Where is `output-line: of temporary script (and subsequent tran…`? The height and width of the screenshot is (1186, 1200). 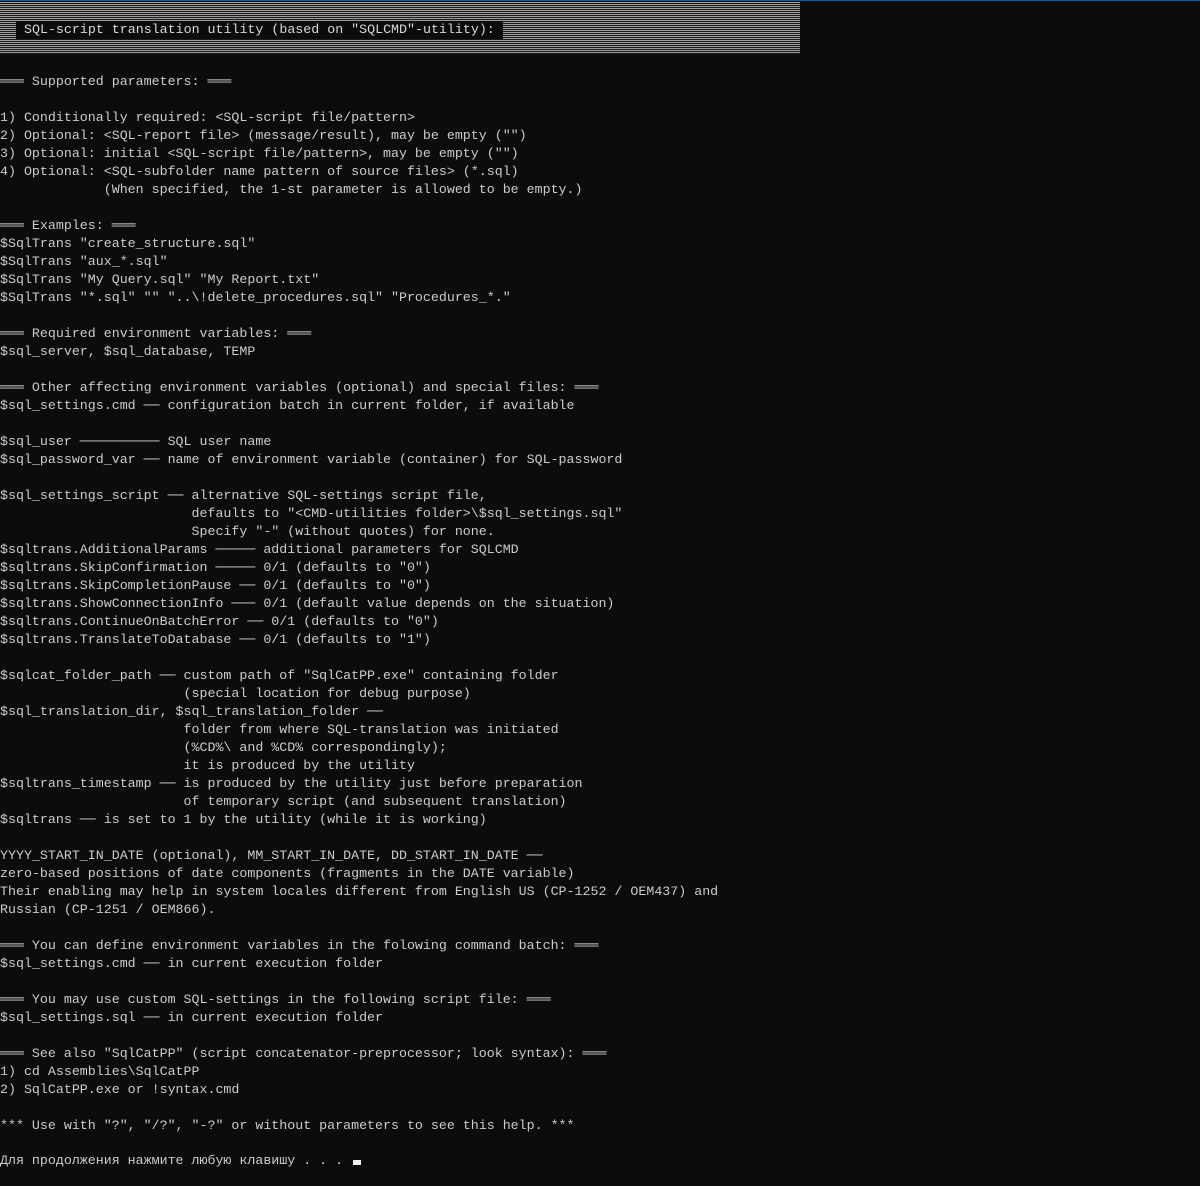
output-line: of temporary script (and subsequent tran… is located at coordinates (283, 801).